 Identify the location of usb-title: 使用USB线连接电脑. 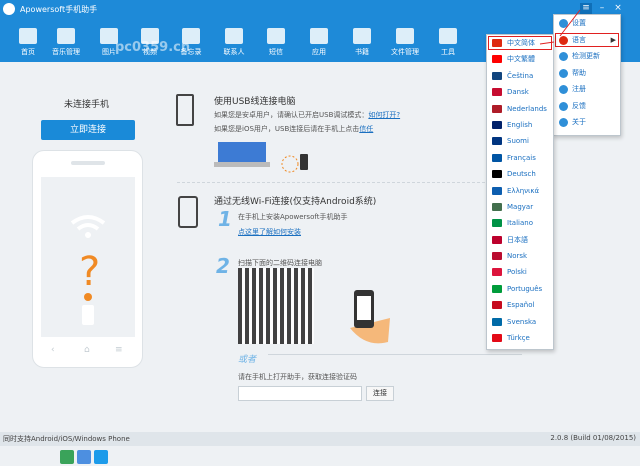
(255, 102).